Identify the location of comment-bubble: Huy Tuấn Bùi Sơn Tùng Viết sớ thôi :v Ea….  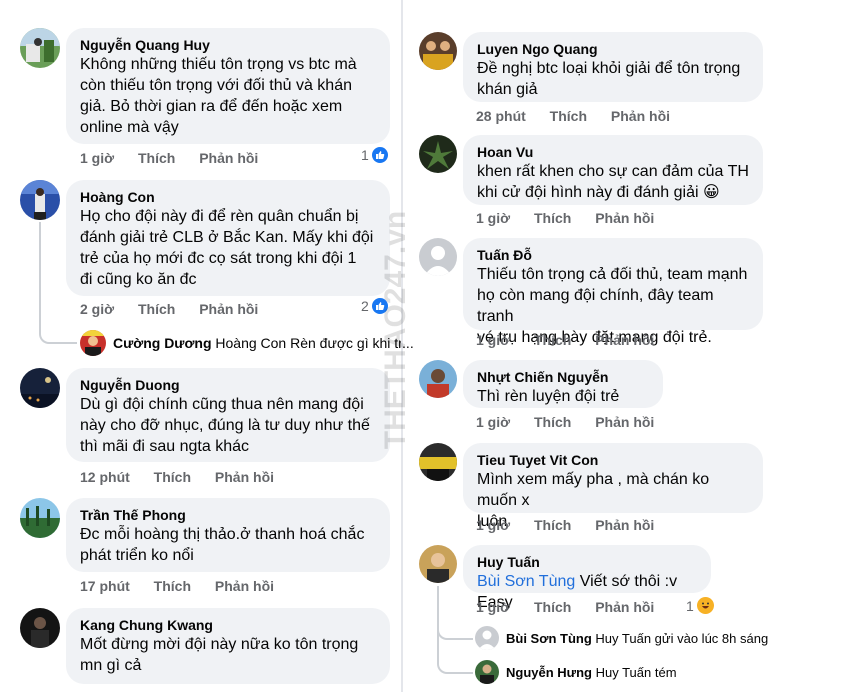
(587, 578).